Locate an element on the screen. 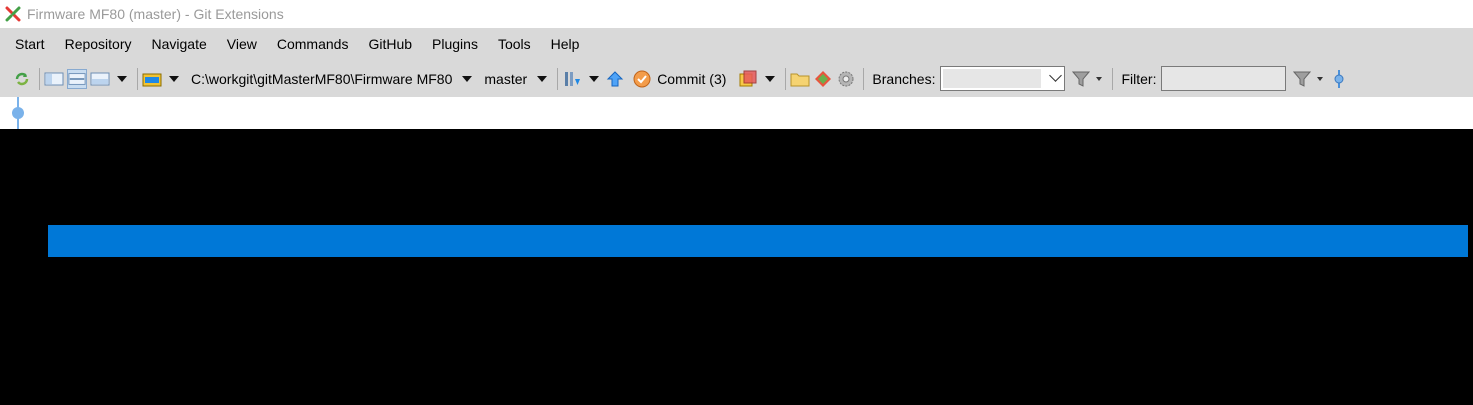 The height and width of the screenshot is (405, 1473). repository-path: C:\workgit\gitMasterMF80\Firmware MF80 is located at coordinates (321, 79).